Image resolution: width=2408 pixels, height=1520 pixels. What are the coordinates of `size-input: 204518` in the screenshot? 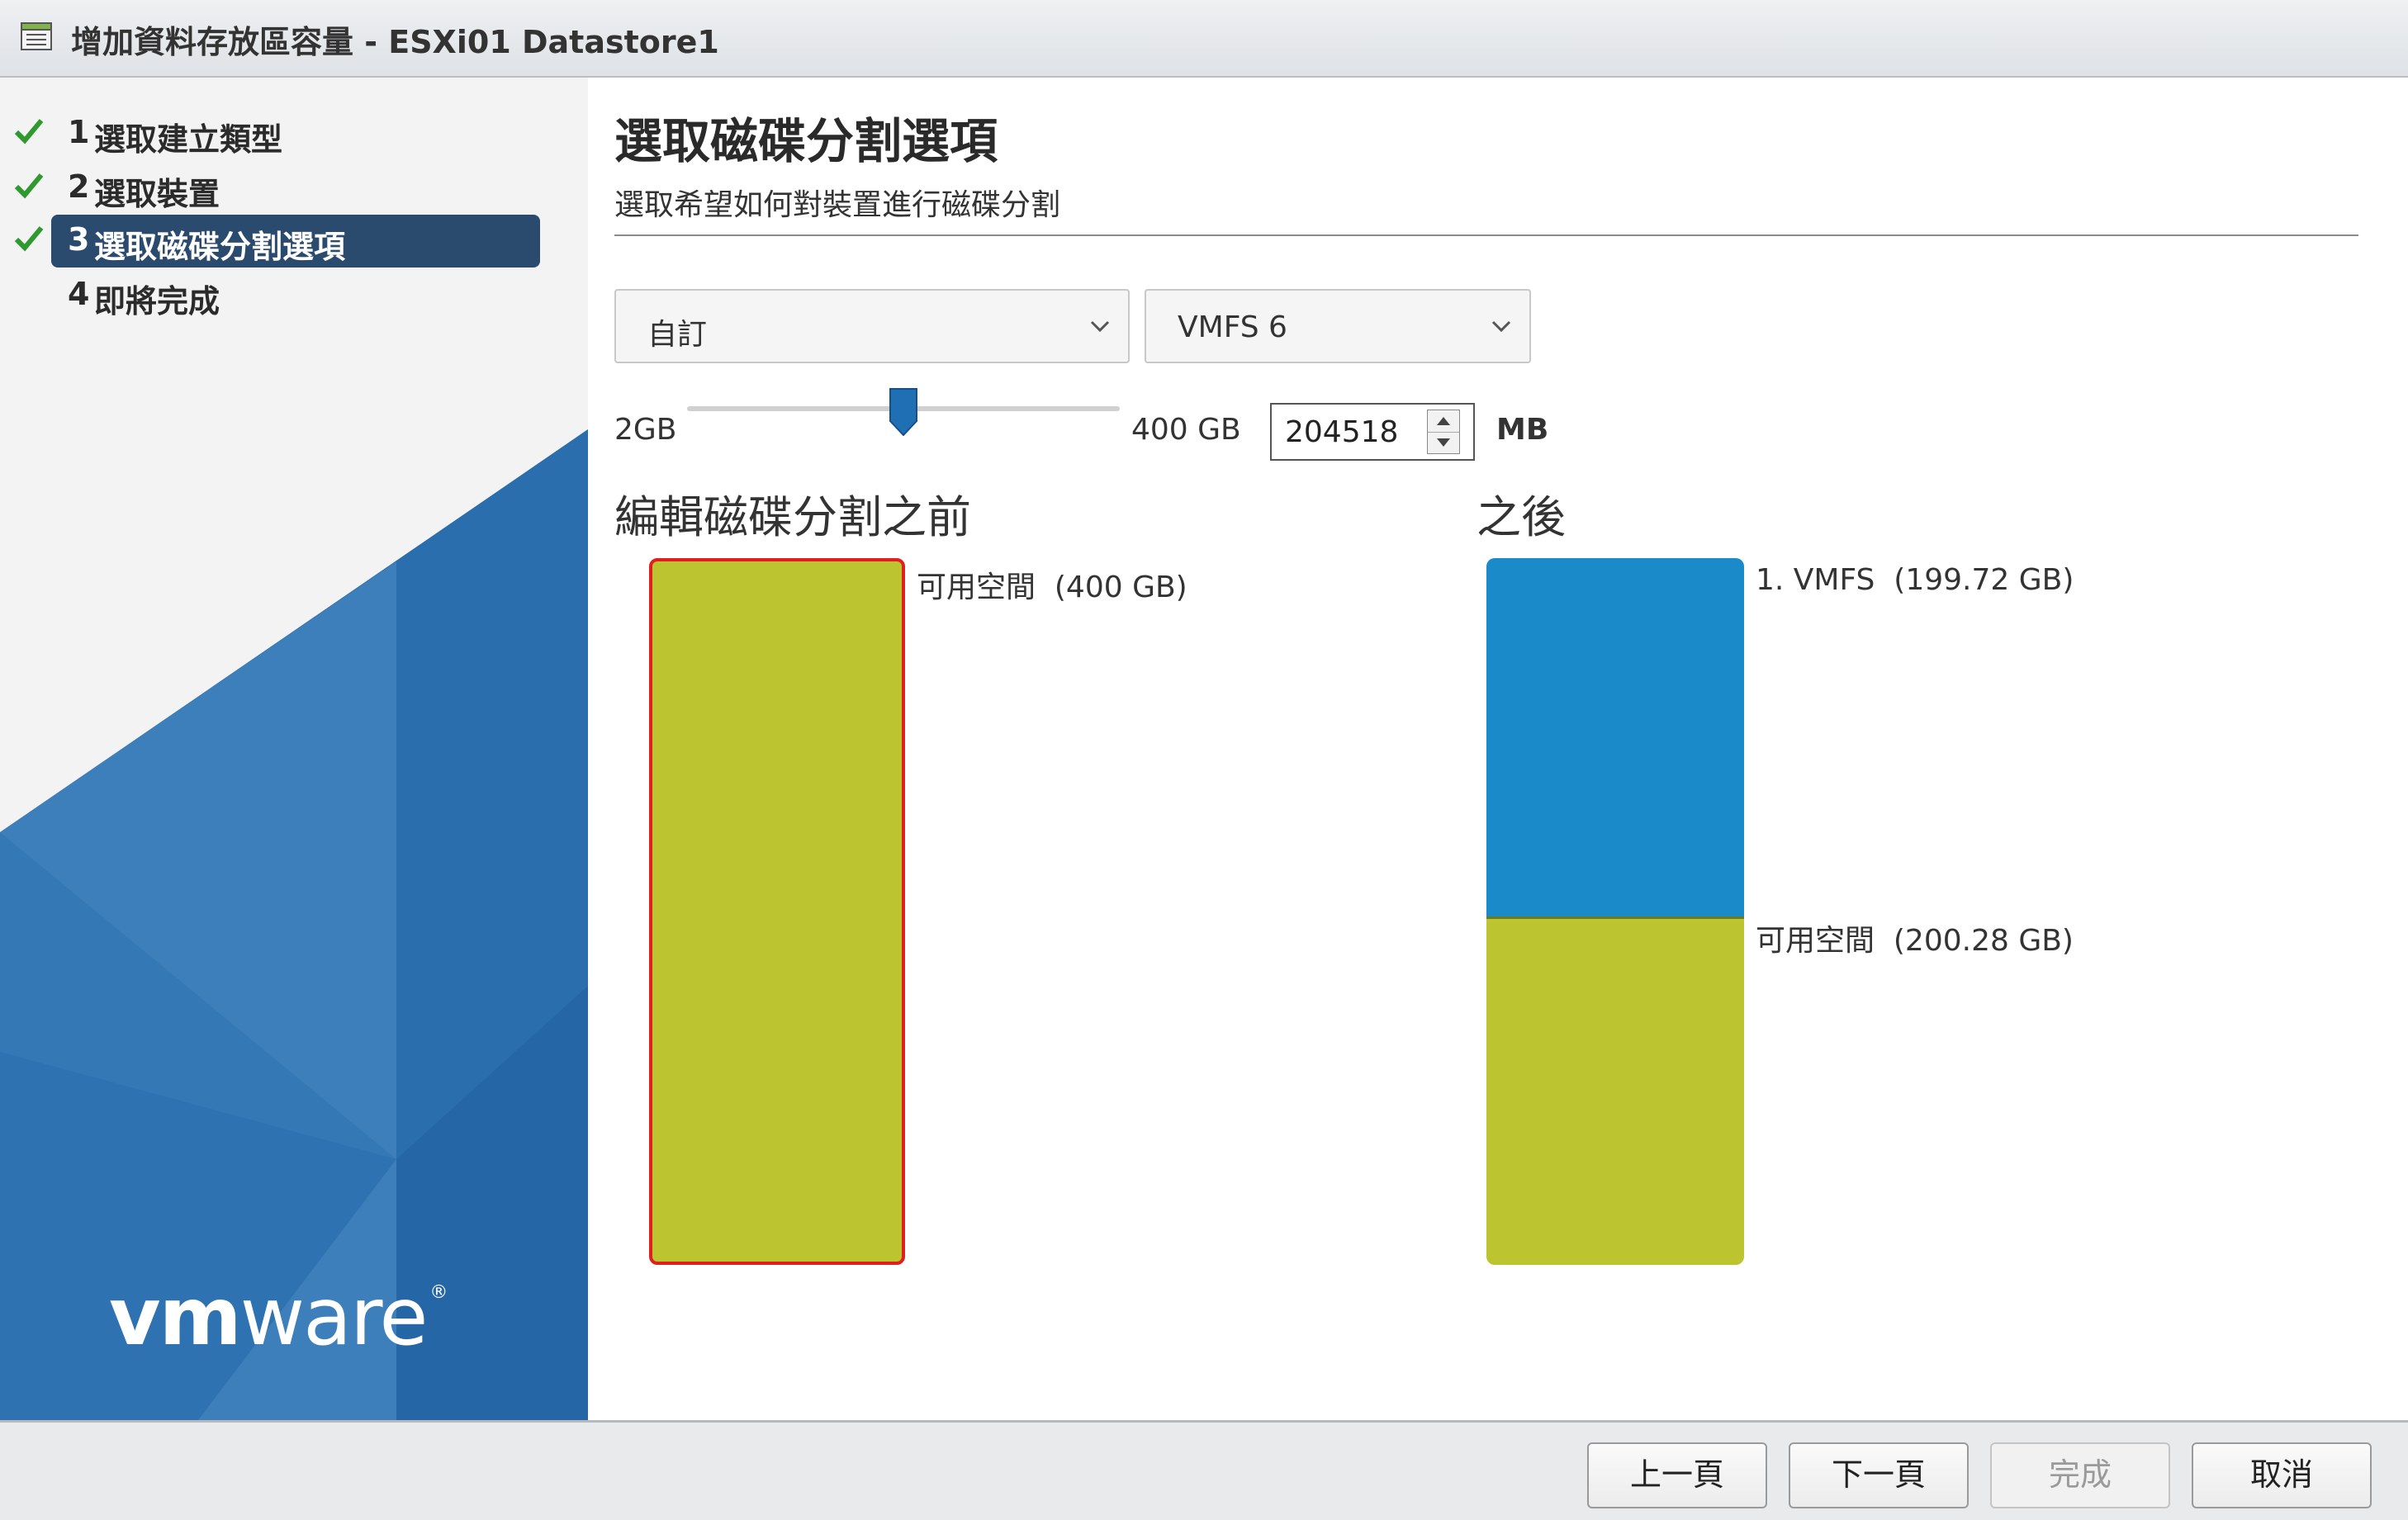 It's located at (1373, 432).